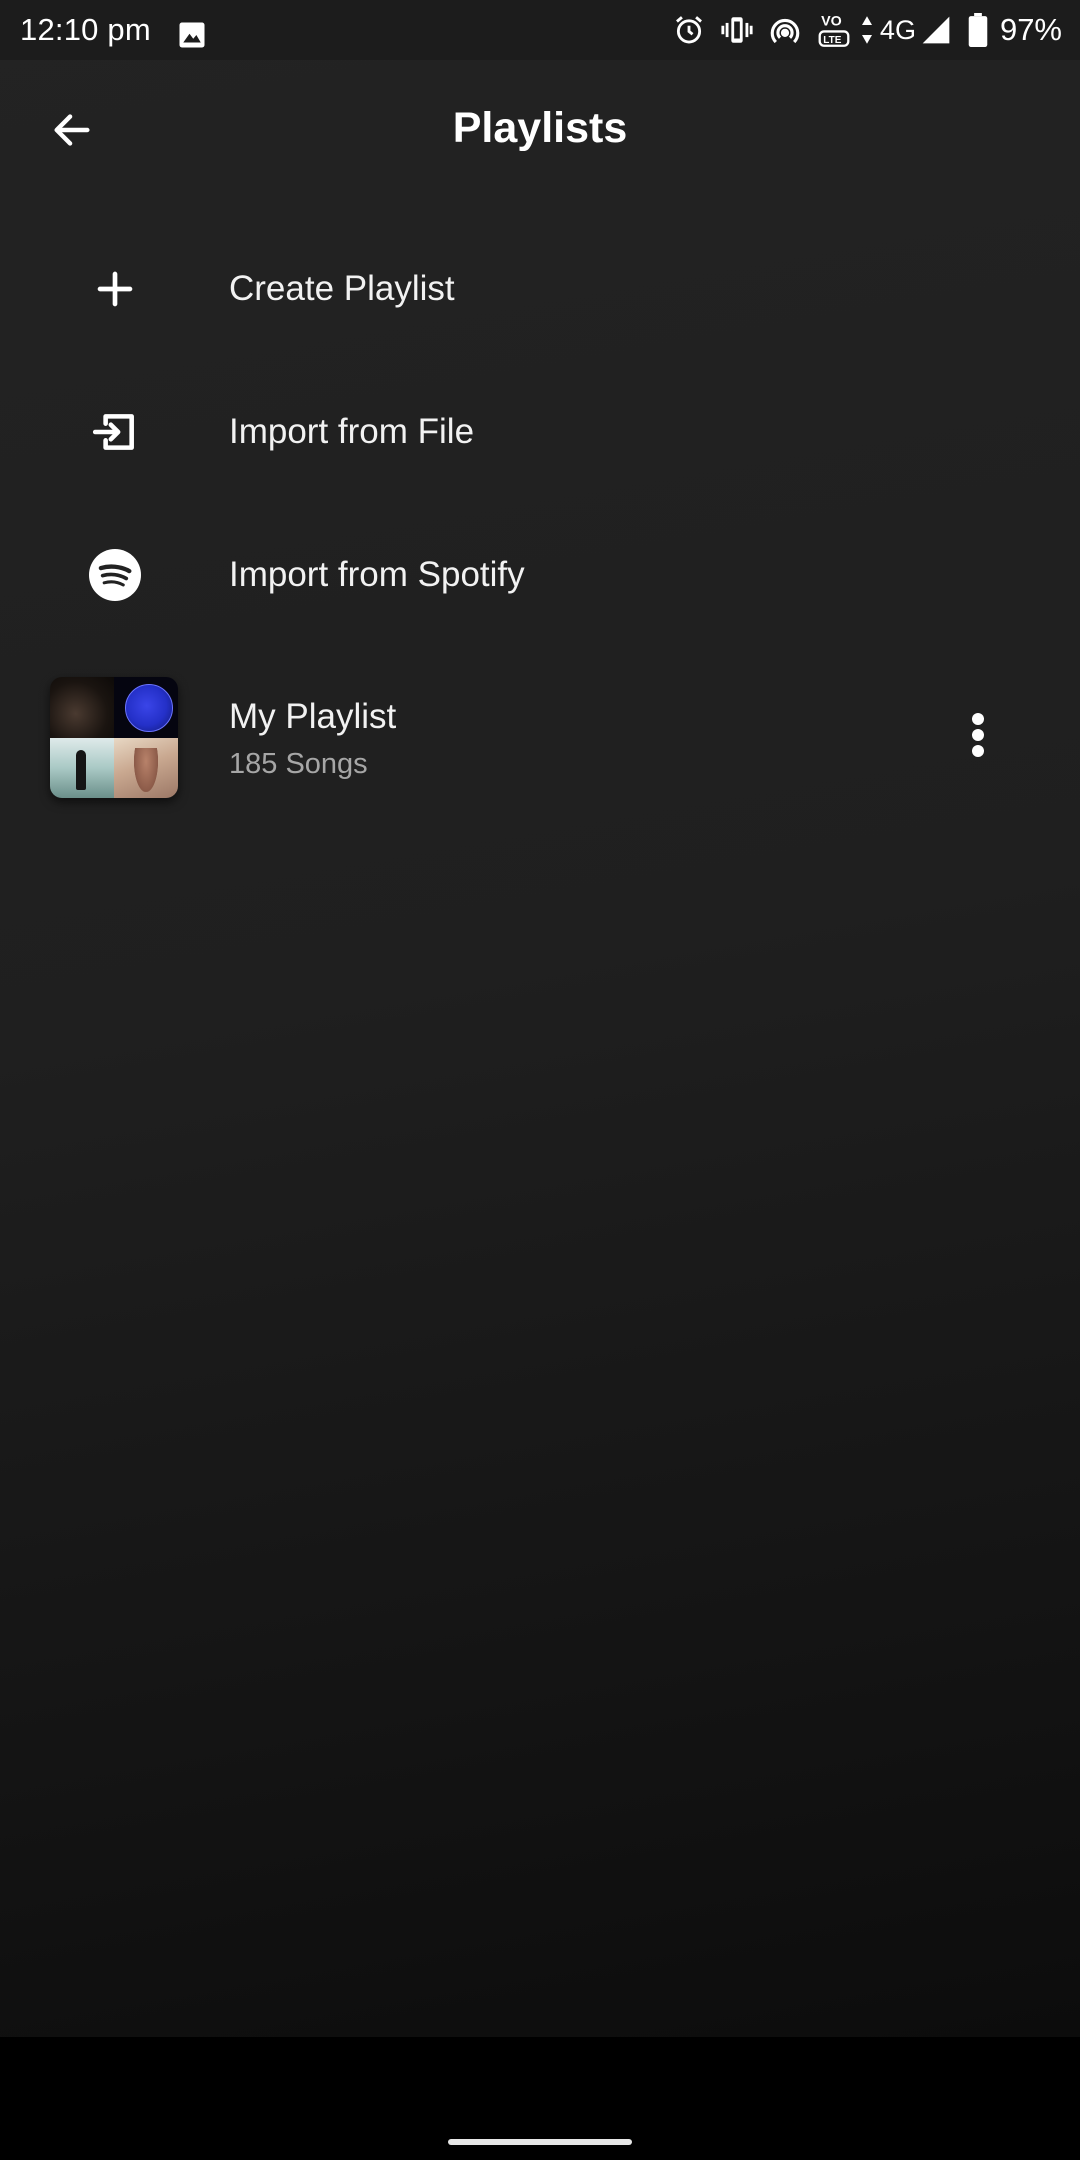  I want to click on playlist-item: My Playlist 185 Songs, so click(540, 737).